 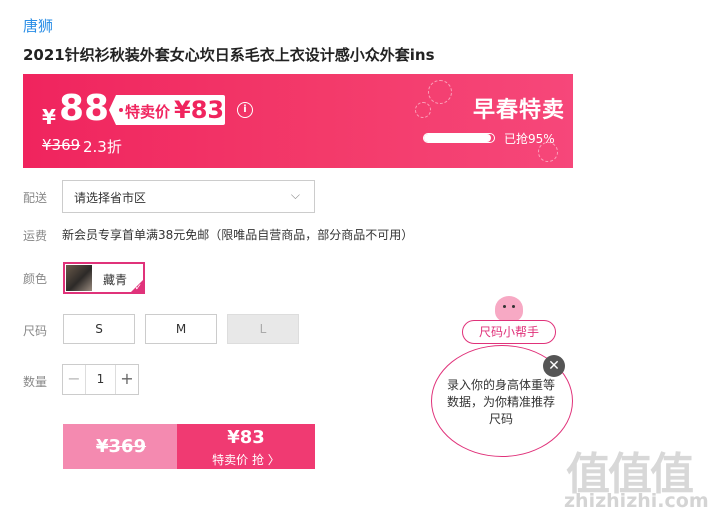 I want to click on promo-title: 早春特卖, so click(x=519, y=110).